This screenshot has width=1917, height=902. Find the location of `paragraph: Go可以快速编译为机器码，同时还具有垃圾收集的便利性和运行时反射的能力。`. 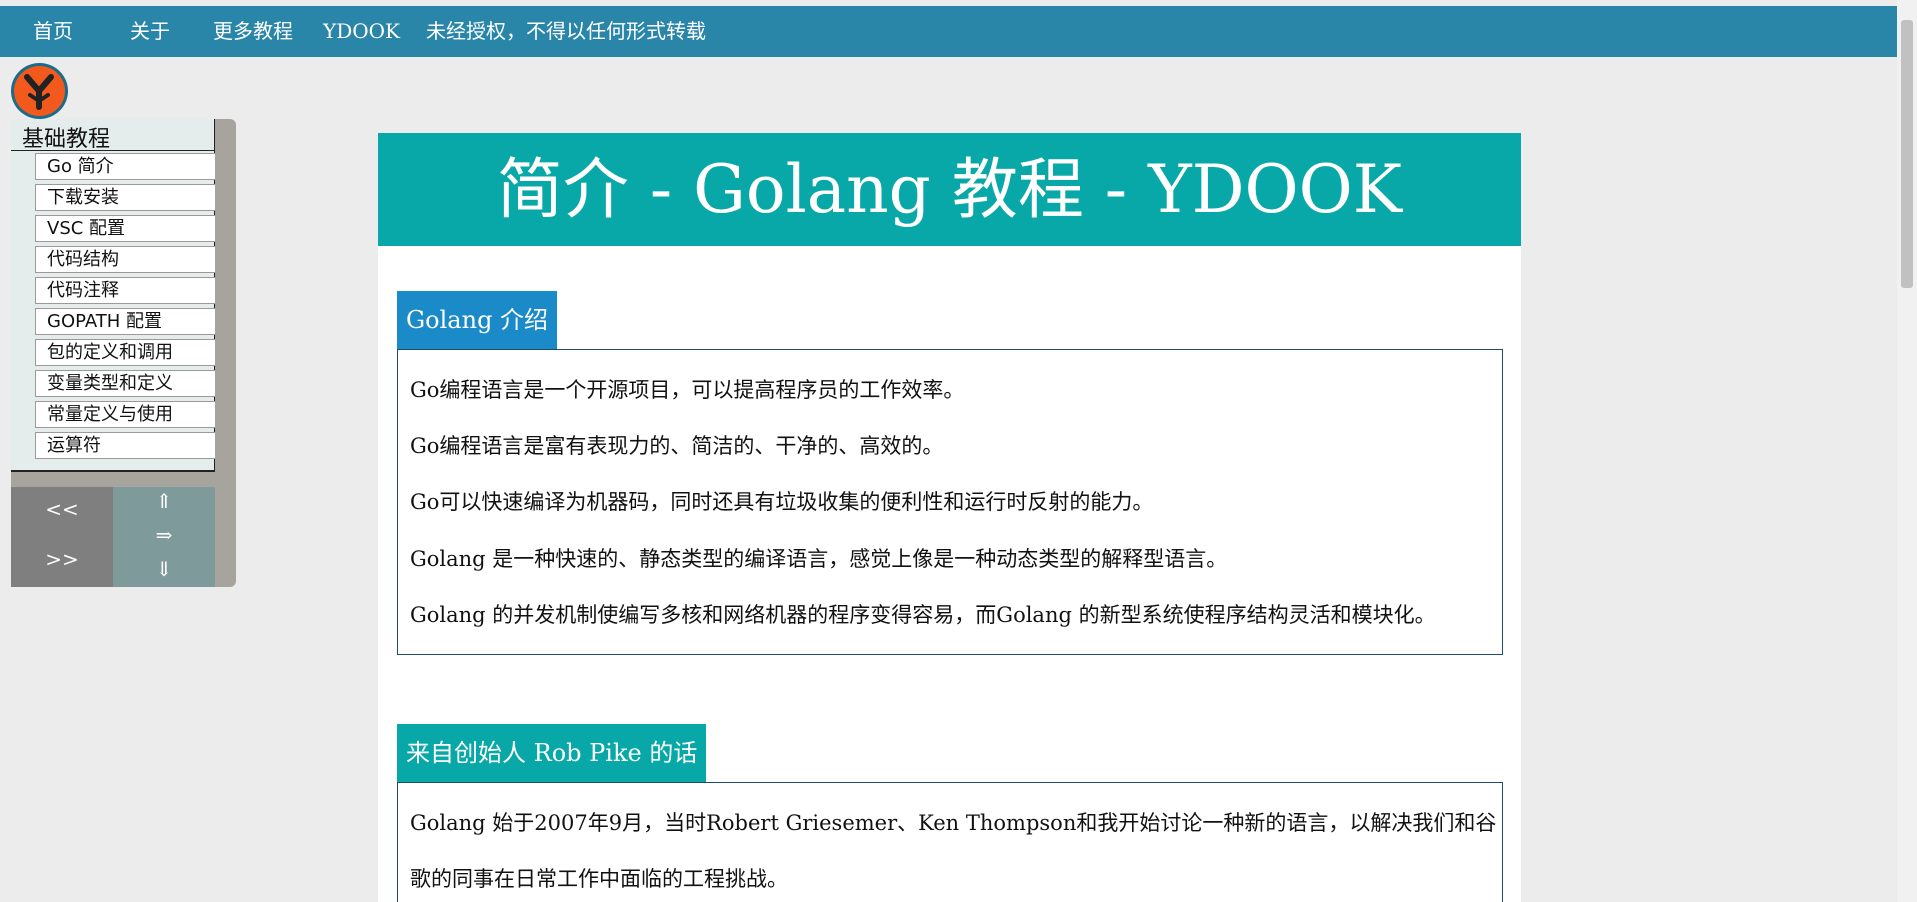

paragraph: Go可以快速编译为机器码，同时还具有垃圾收集的便利性和运行时反射的能力。 is located at coordinates (782, 502).